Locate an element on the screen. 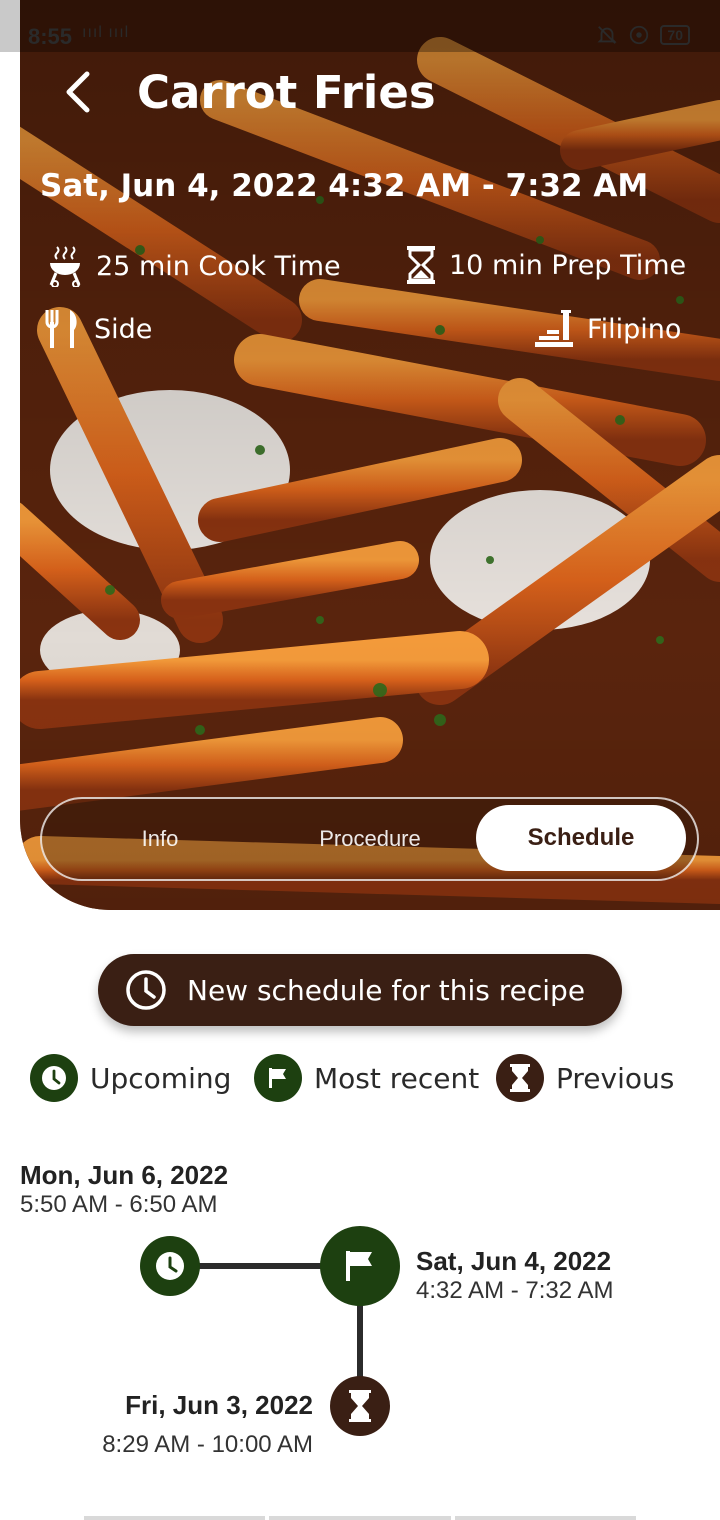 The height and width of the screenshot is (1520, 720). grill-icon is located at coordinates (65, 266).